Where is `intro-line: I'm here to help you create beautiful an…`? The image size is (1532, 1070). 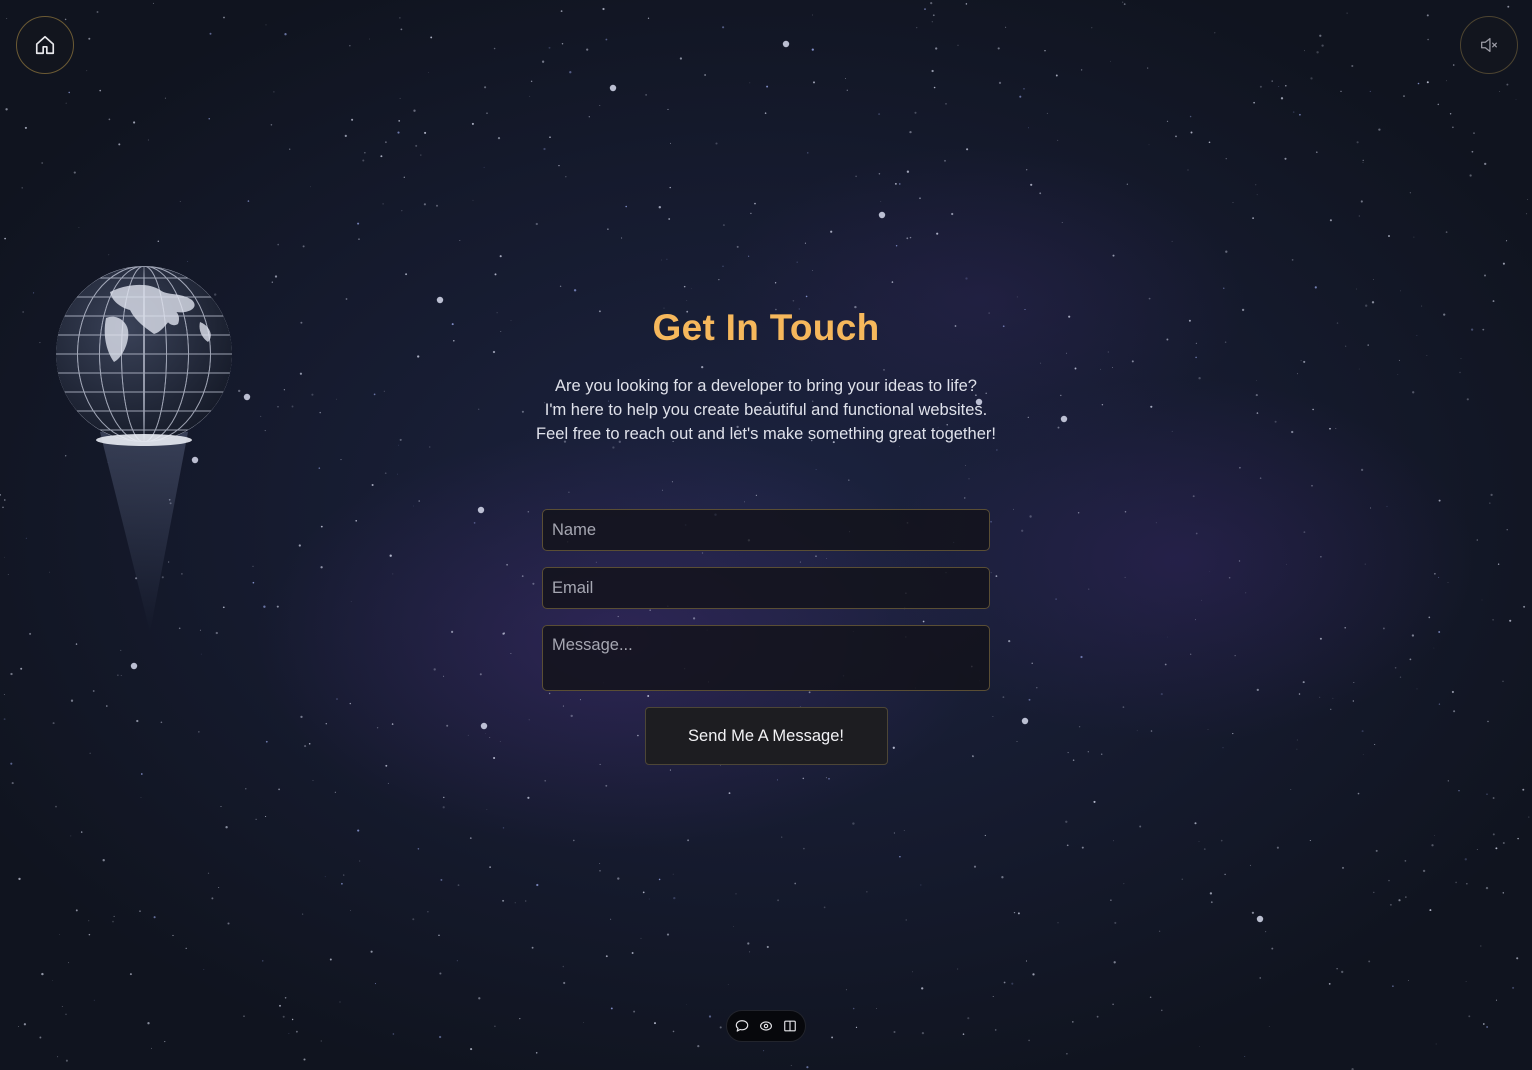
intro-line: I'm here to help you create beautiful an… is located at coordinates (766, 410).